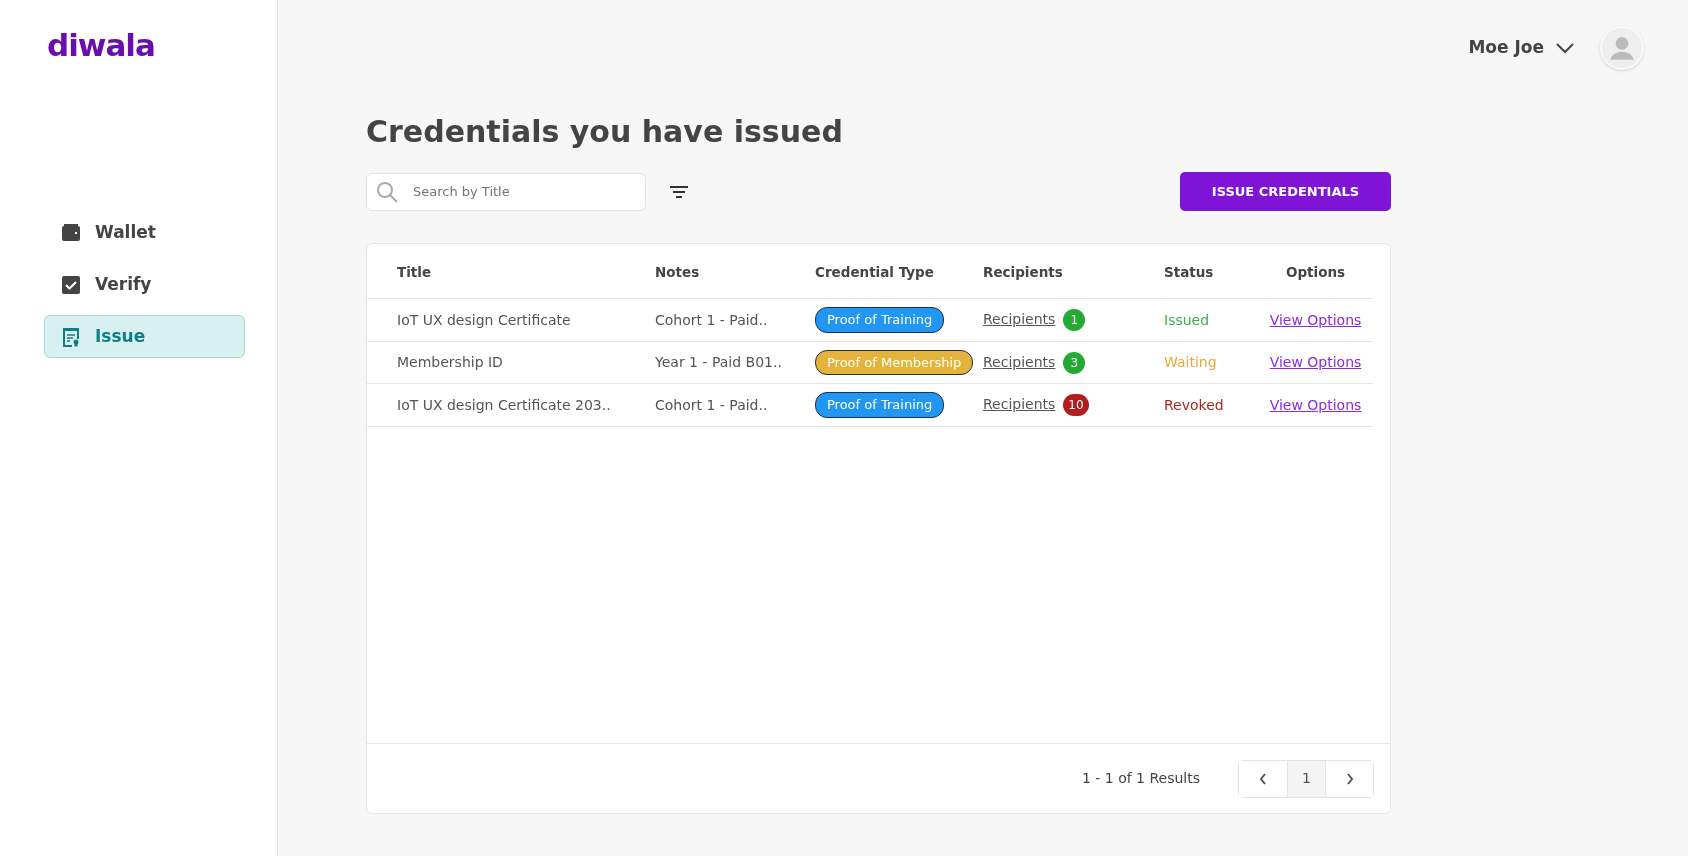 This screenshot has height=856, width=1688. Describe the element at coordinates (1074, 320) in the screenshot. I see `recipient-count: 1` at that location.